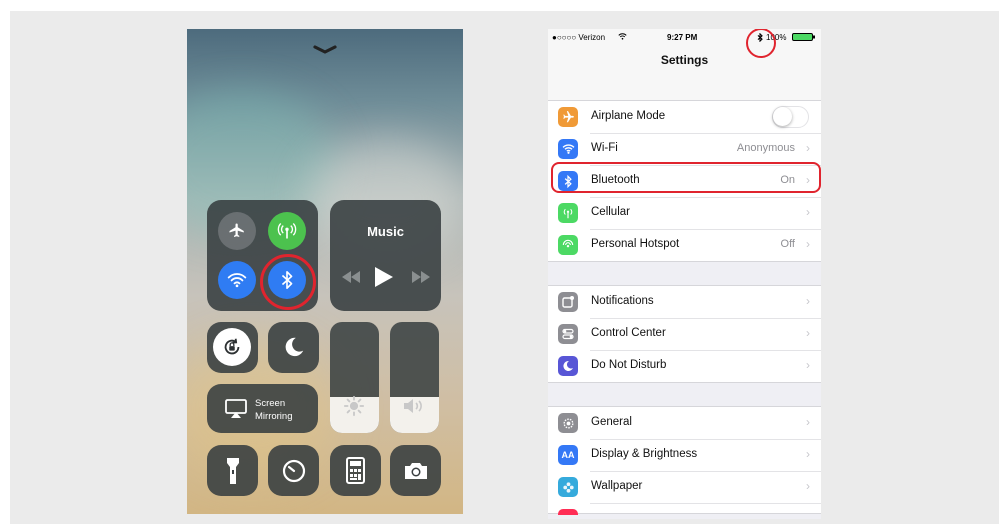 This screenshot has width=1004, height=529. What do you see at coordinates (604, 148) in the screenshot?
I see `row-label: Wi-Fi` at bounding box center [604, 148].